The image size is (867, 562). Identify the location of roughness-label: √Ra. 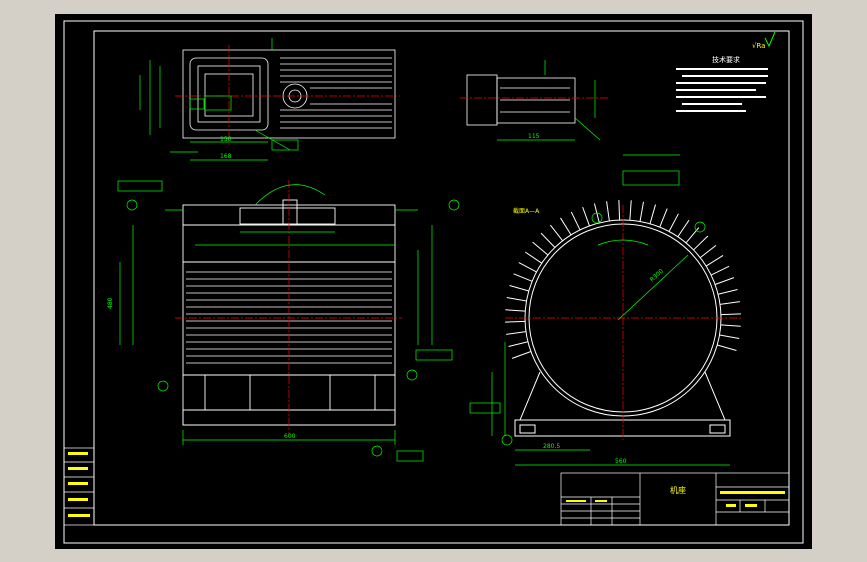
(758, 46).